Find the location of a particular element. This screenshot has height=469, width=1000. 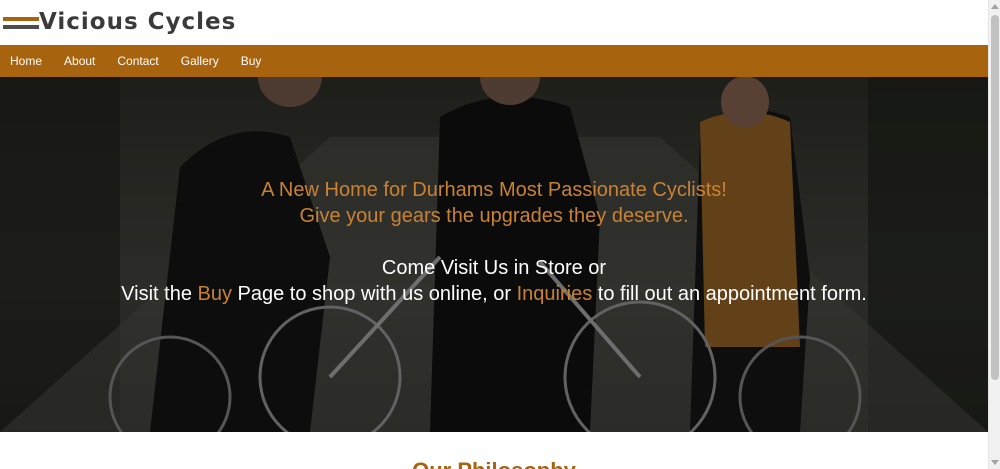

philosophy-section: Our Philosophy is located at coordinates (494, 450).